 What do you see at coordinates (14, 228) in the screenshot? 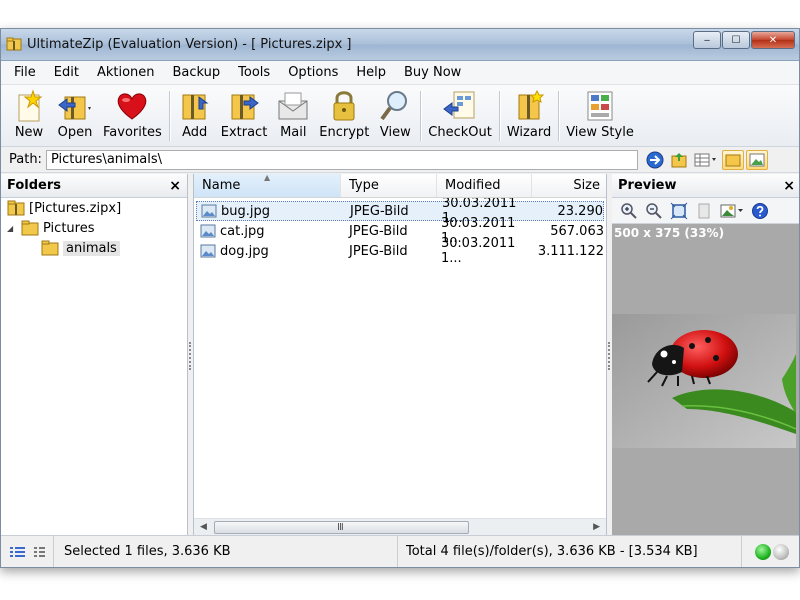
I see `tree-expand-icon: ◢` at bounding box center [14, 228].